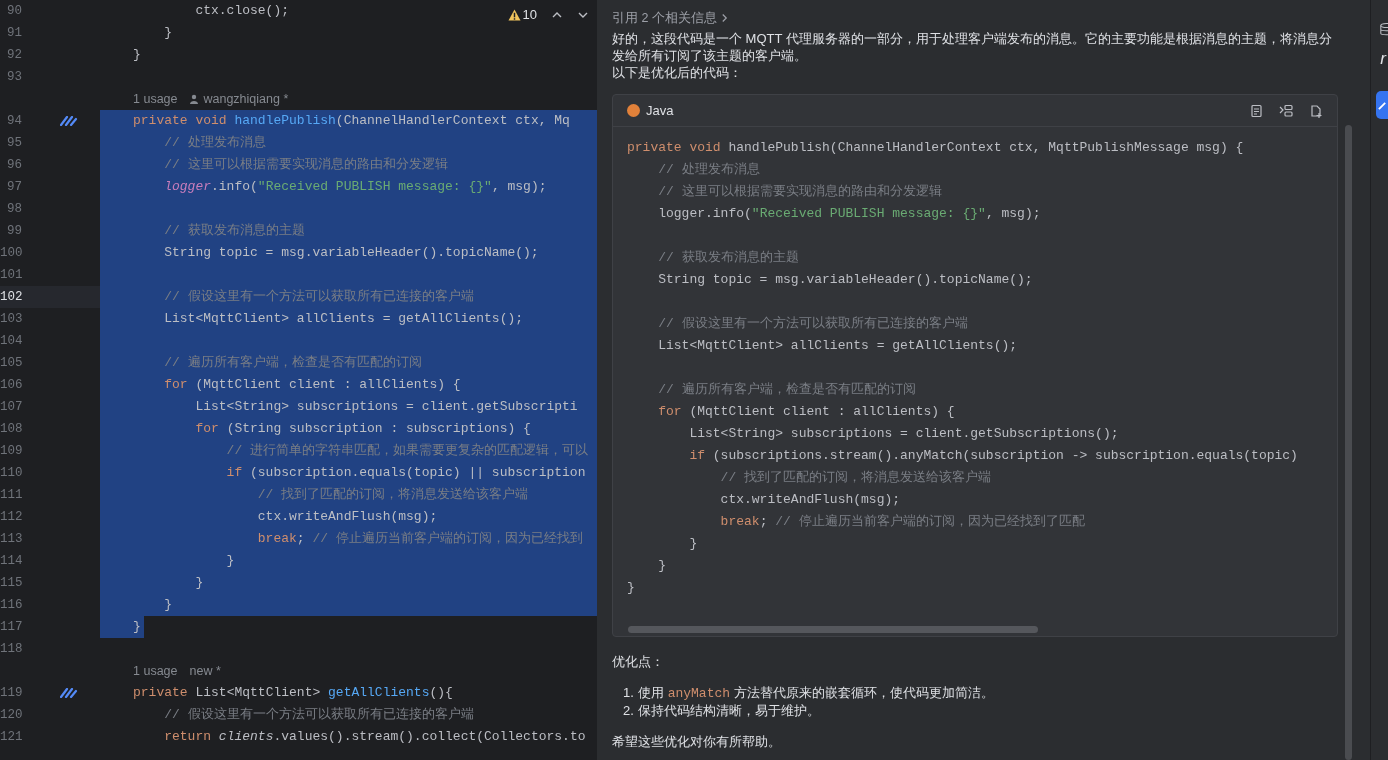 Image resolution: width=1388 pixels, height=760 pixels. What do you see at coordinates (362, 429) in the screenshot?
I see `code-line: for (String subscription : subscriptions) {` at bounding box center [362, 429].